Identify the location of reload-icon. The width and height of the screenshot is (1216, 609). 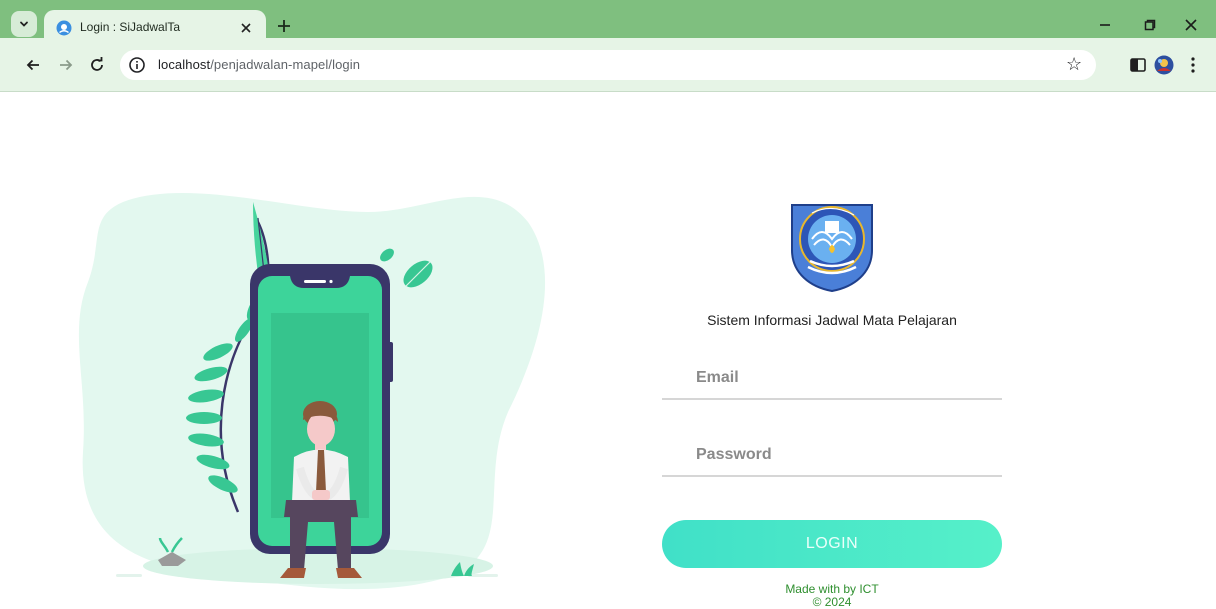
(97, 64).